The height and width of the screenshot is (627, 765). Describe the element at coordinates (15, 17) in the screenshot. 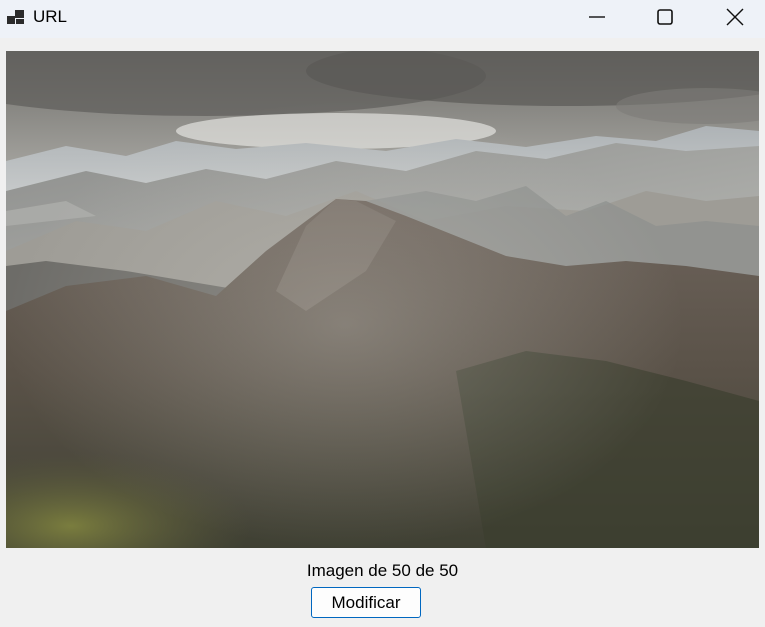

I see `app-window-icon` at that location.